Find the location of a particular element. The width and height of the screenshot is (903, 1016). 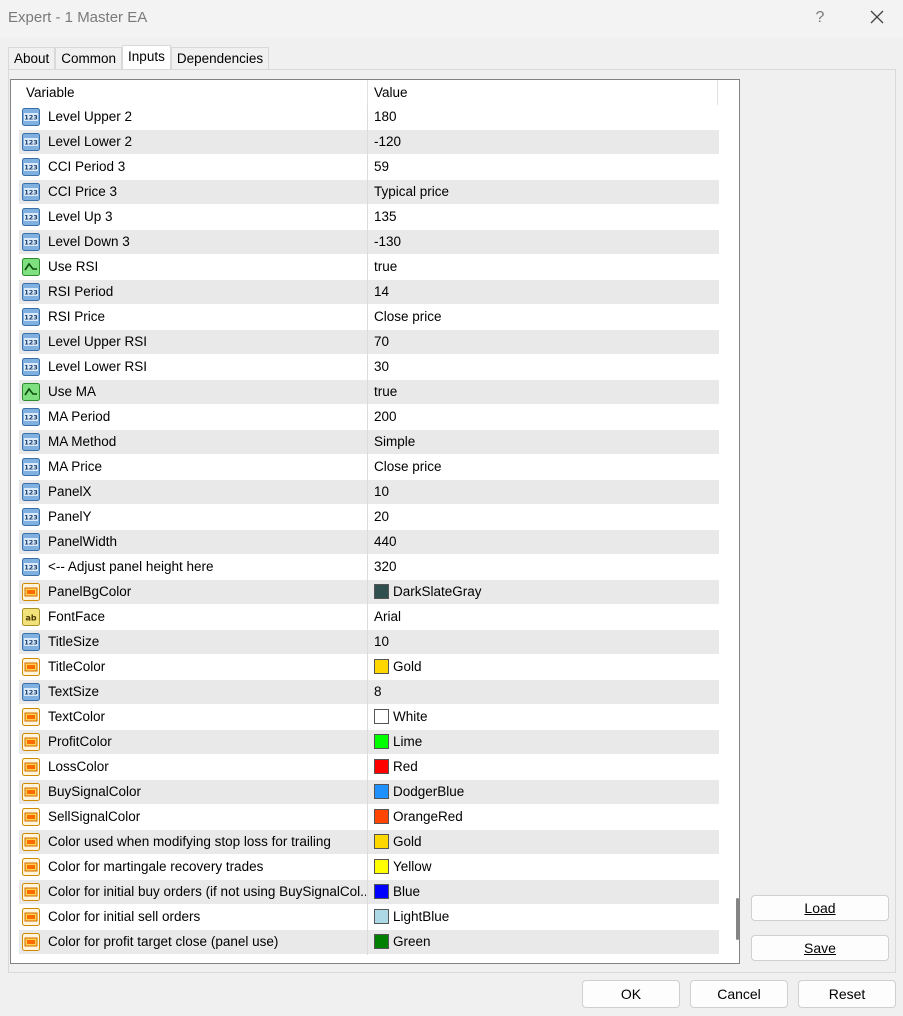

string-icon: ab is located at coordinates (31, 617).